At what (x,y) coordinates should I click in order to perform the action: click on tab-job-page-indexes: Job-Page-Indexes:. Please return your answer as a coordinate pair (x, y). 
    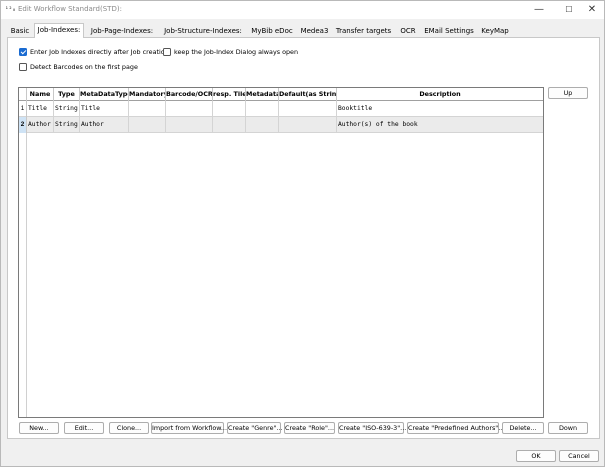
    Looking at the image, I should click on (122, 30).